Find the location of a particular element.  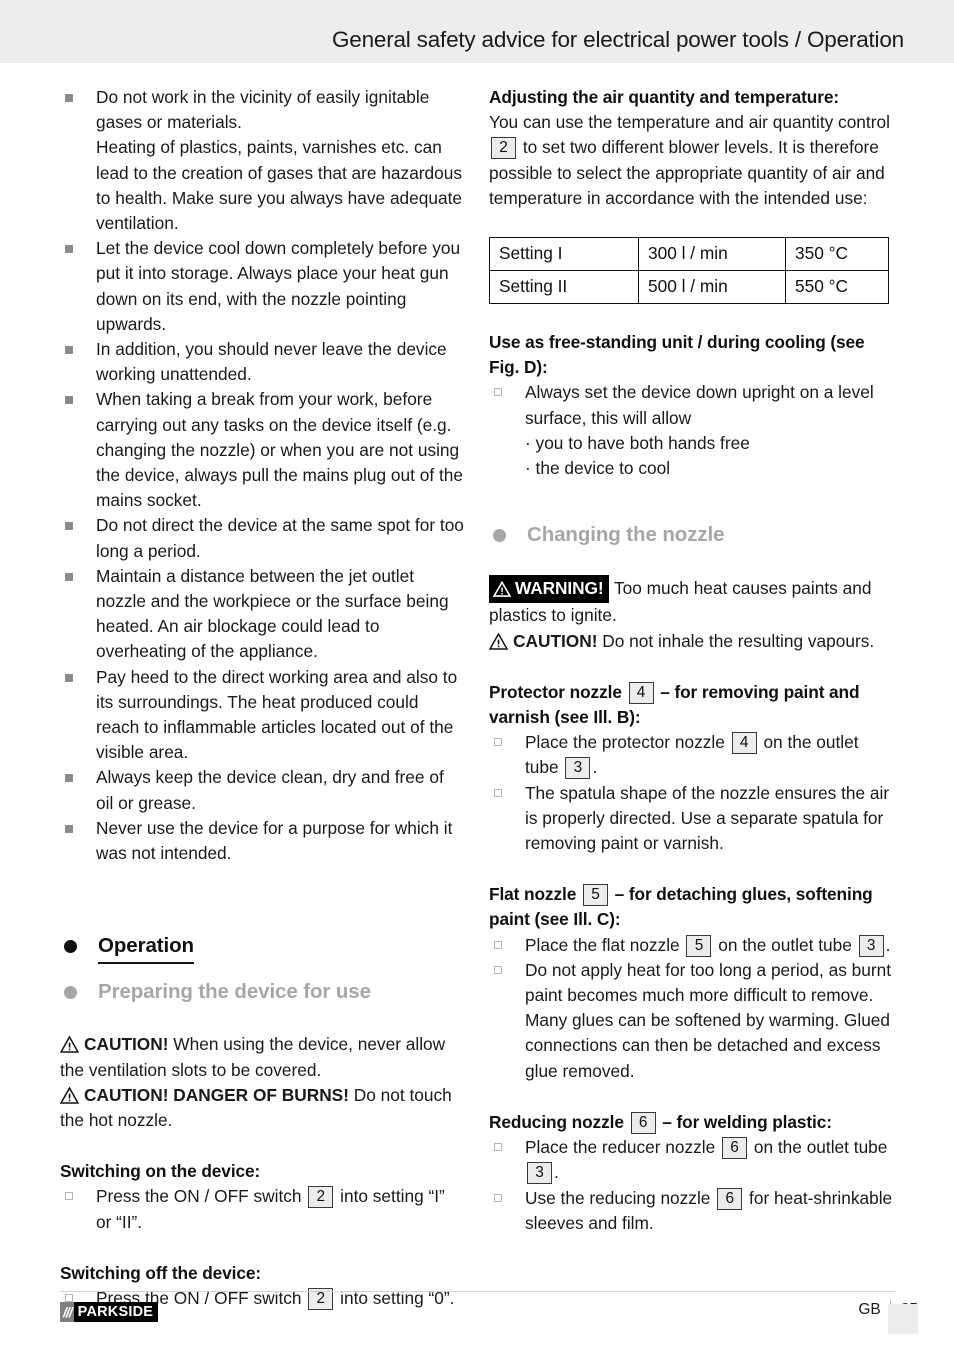

footer-divider is located at coordinates (477, 1291).